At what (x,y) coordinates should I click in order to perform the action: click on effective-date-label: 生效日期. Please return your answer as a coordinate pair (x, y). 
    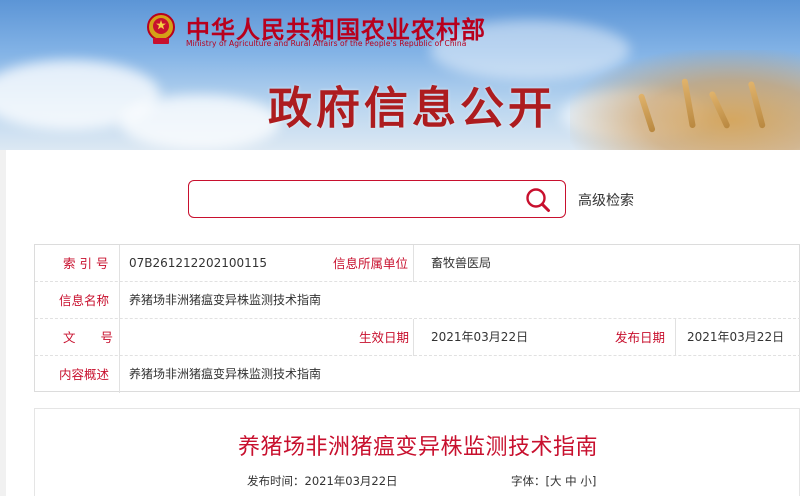
    Looking at the image, I should click on (384, 337).